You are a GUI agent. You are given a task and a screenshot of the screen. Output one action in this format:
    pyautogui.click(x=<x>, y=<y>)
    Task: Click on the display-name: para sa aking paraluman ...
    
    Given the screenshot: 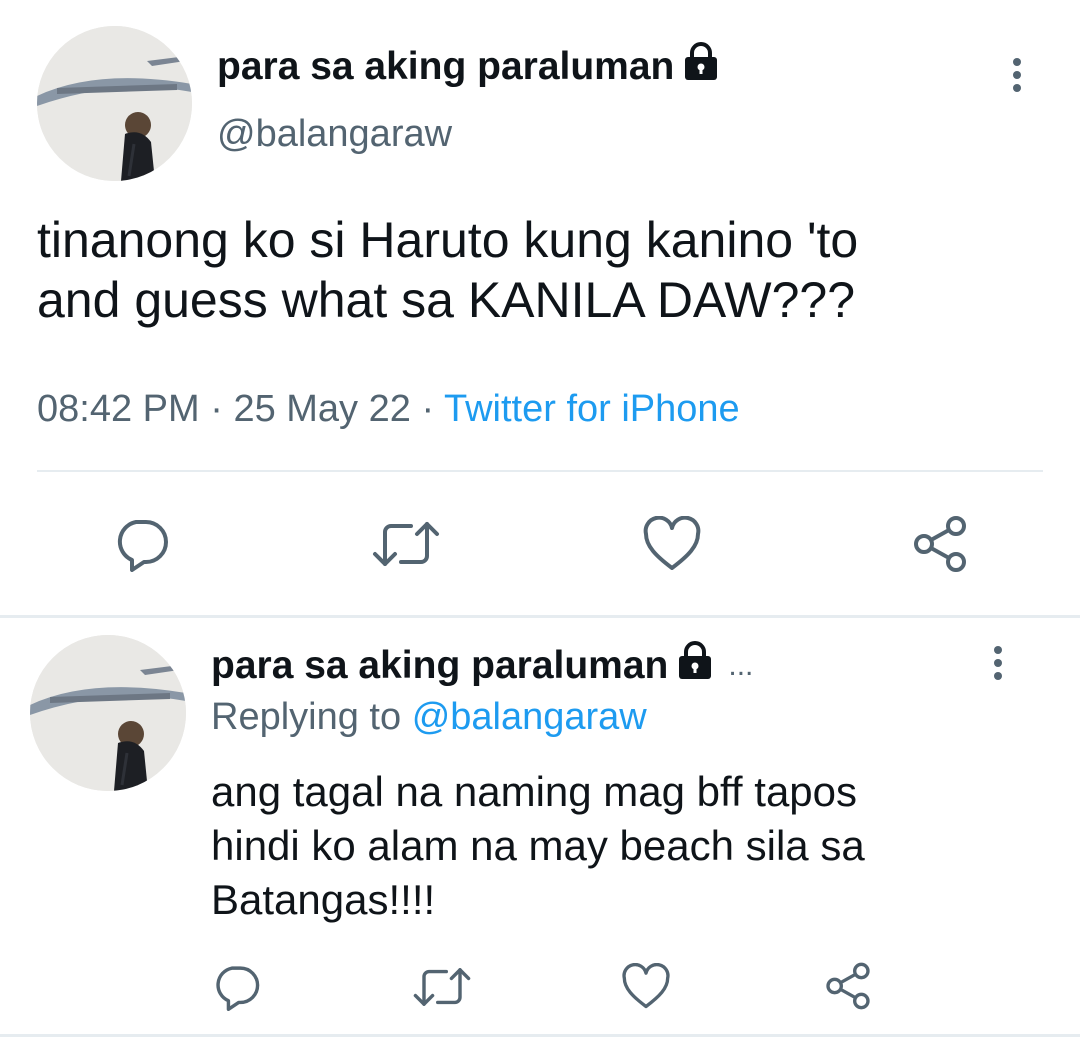 What is the action you would take?
    pyautogui.click(x=482, y=666)
    